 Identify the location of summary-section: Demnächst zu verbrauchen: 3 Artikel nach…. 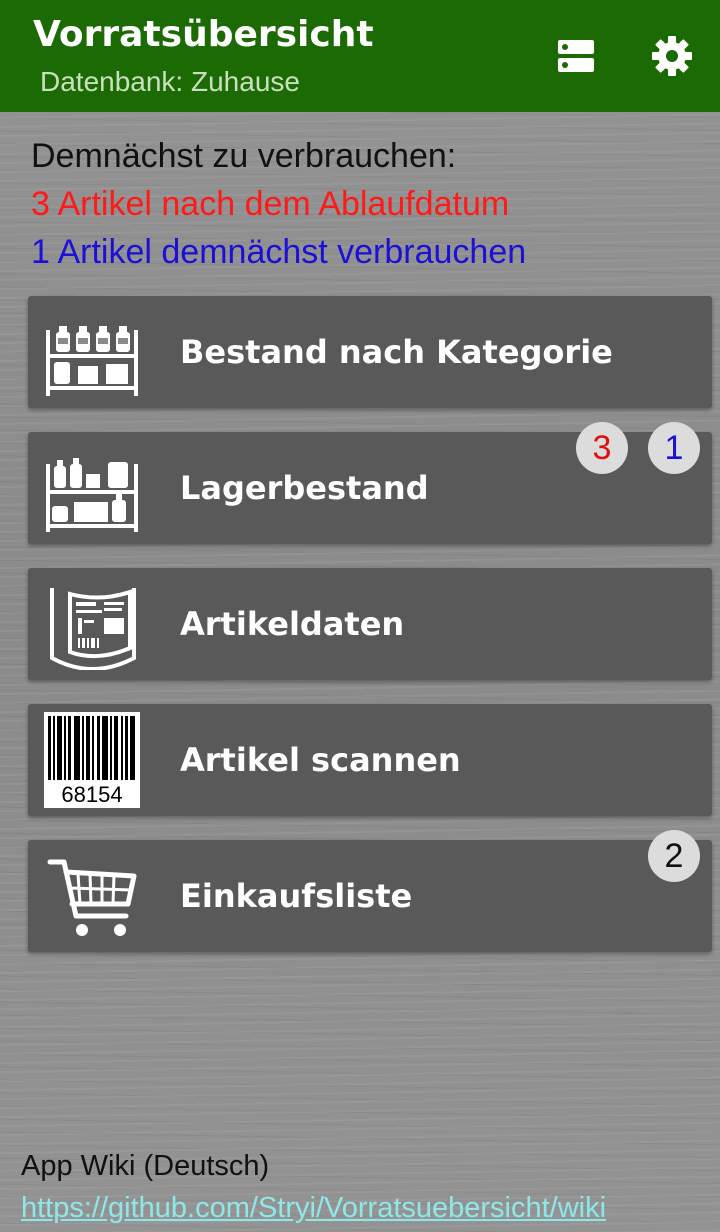
(278, 204).